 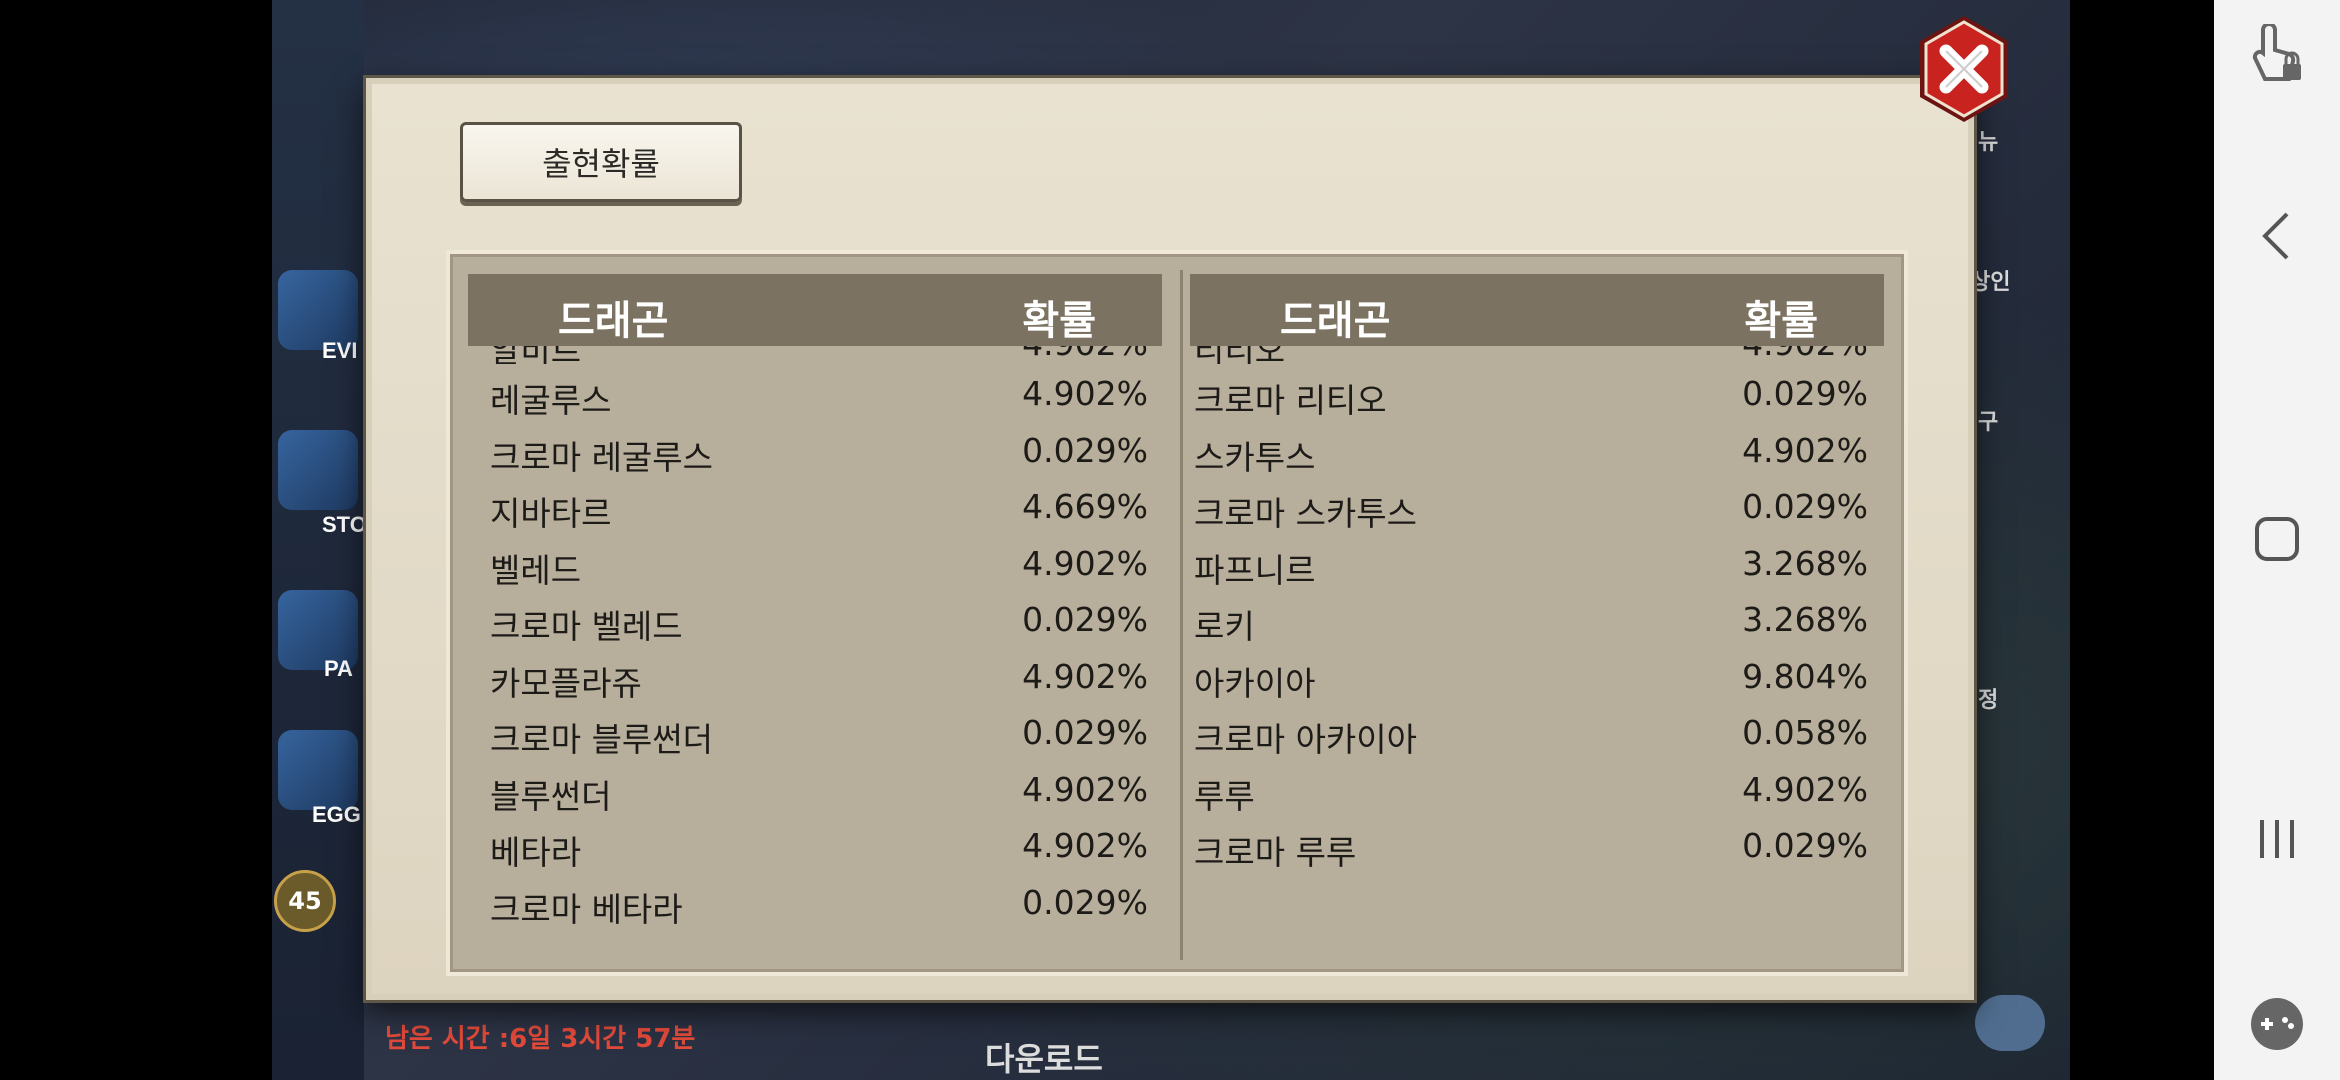 What do you see at coordinates (1306, 513) in the screenshot?
I see `dragon-name: 크로마 스카투스` at bounding box center [1306, 513].